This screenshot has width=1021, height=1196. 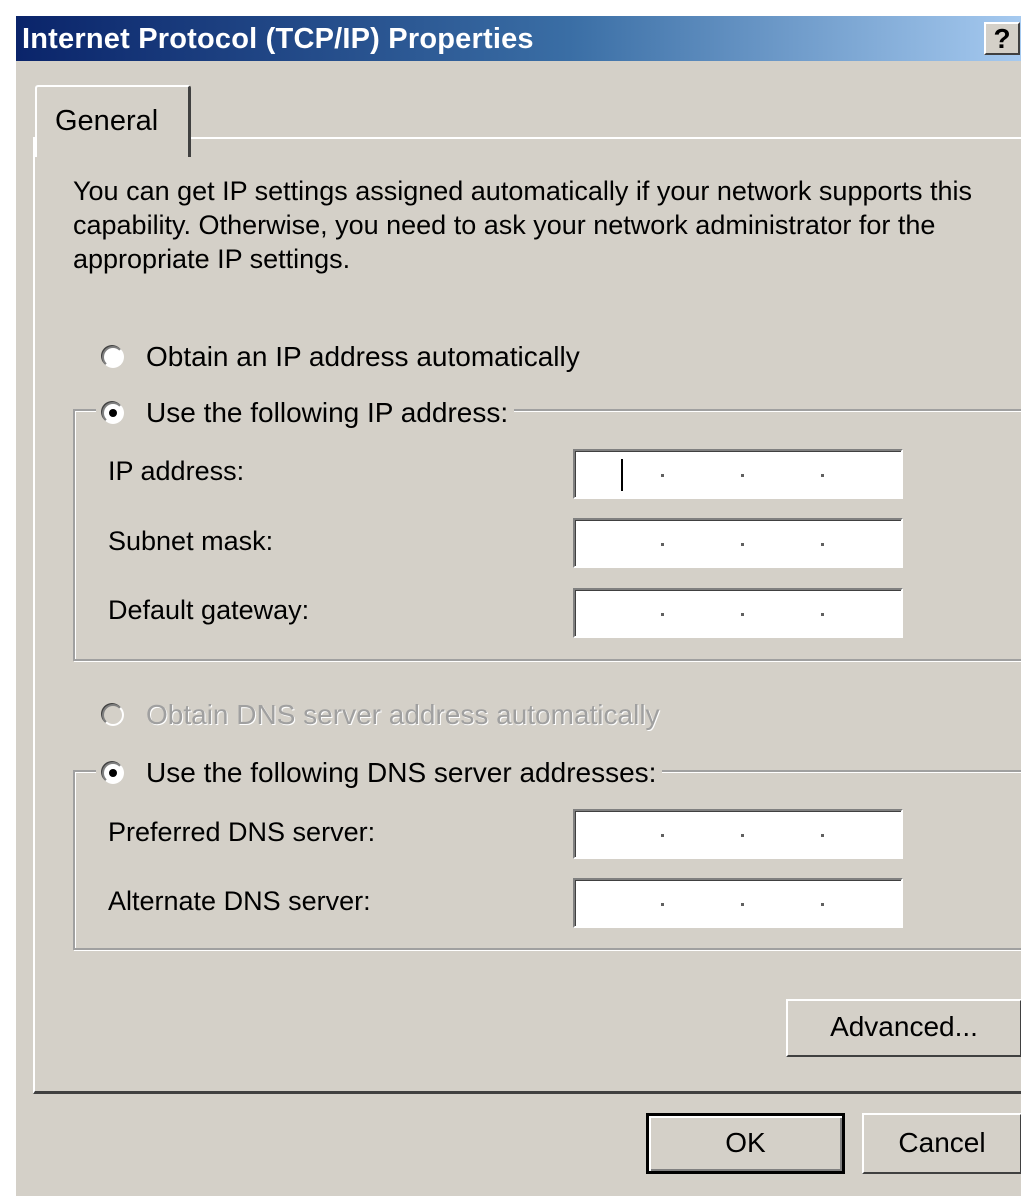 What do you see at coordinates (113, 715) in the screenshot?
I see `obtain-dns-auto-radio` at bounding box center [113, 715].